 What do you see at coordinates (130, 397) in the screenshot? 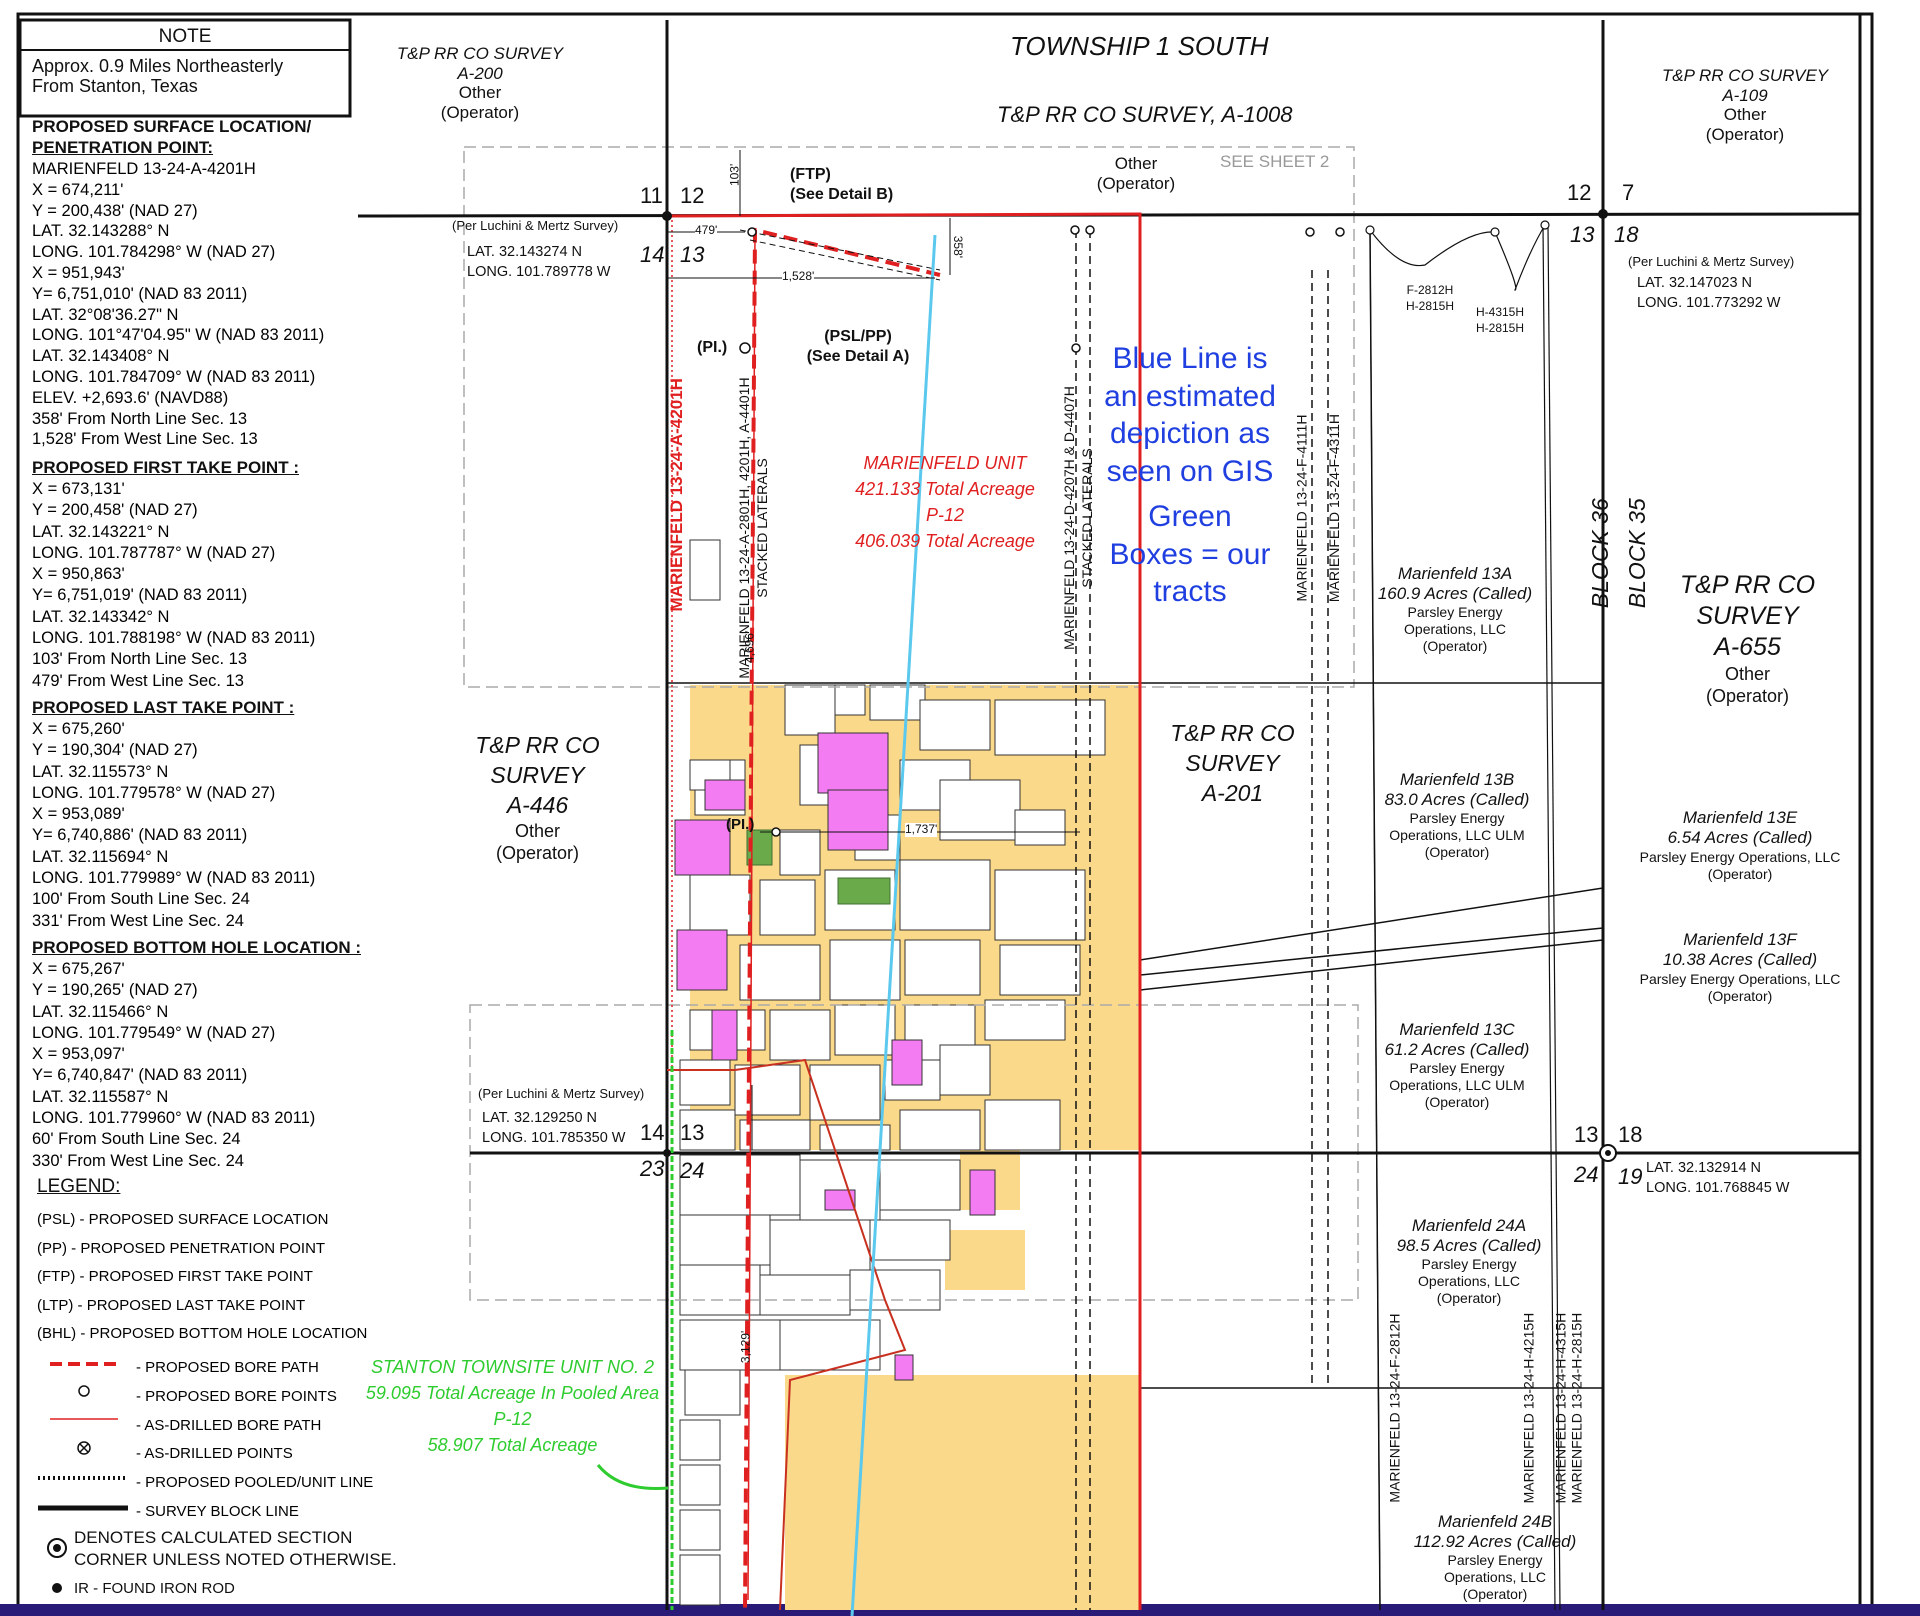
I see `psl-line: ELEV. +2,693.6' (NAVD88)` at bounding box center [130, 397].